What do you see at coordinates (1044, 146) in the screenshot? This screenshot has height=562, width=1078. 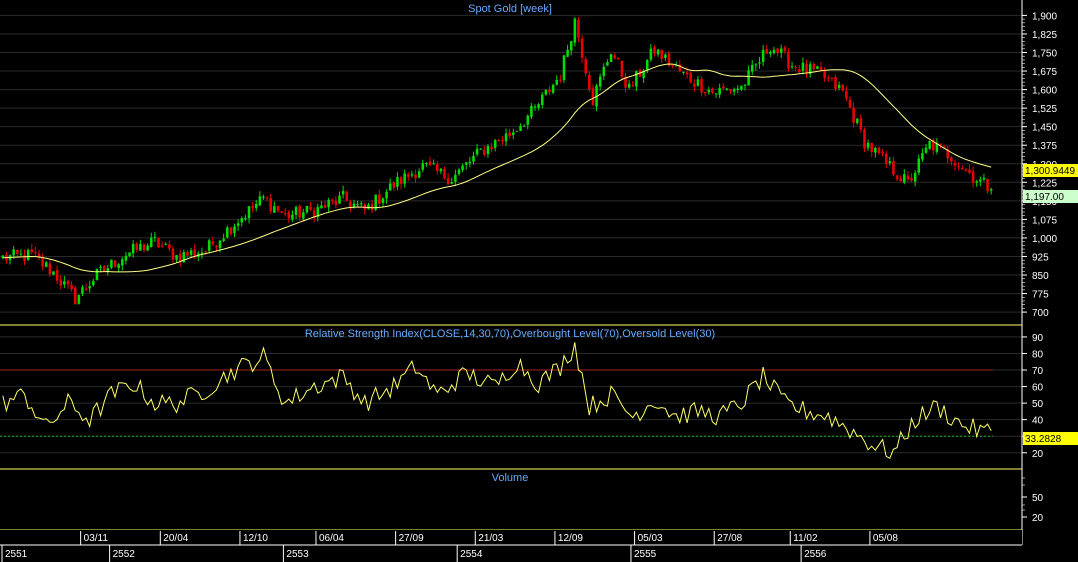 I see `price-y-tick-label: 1,375` at bounding box center [1044, 146].